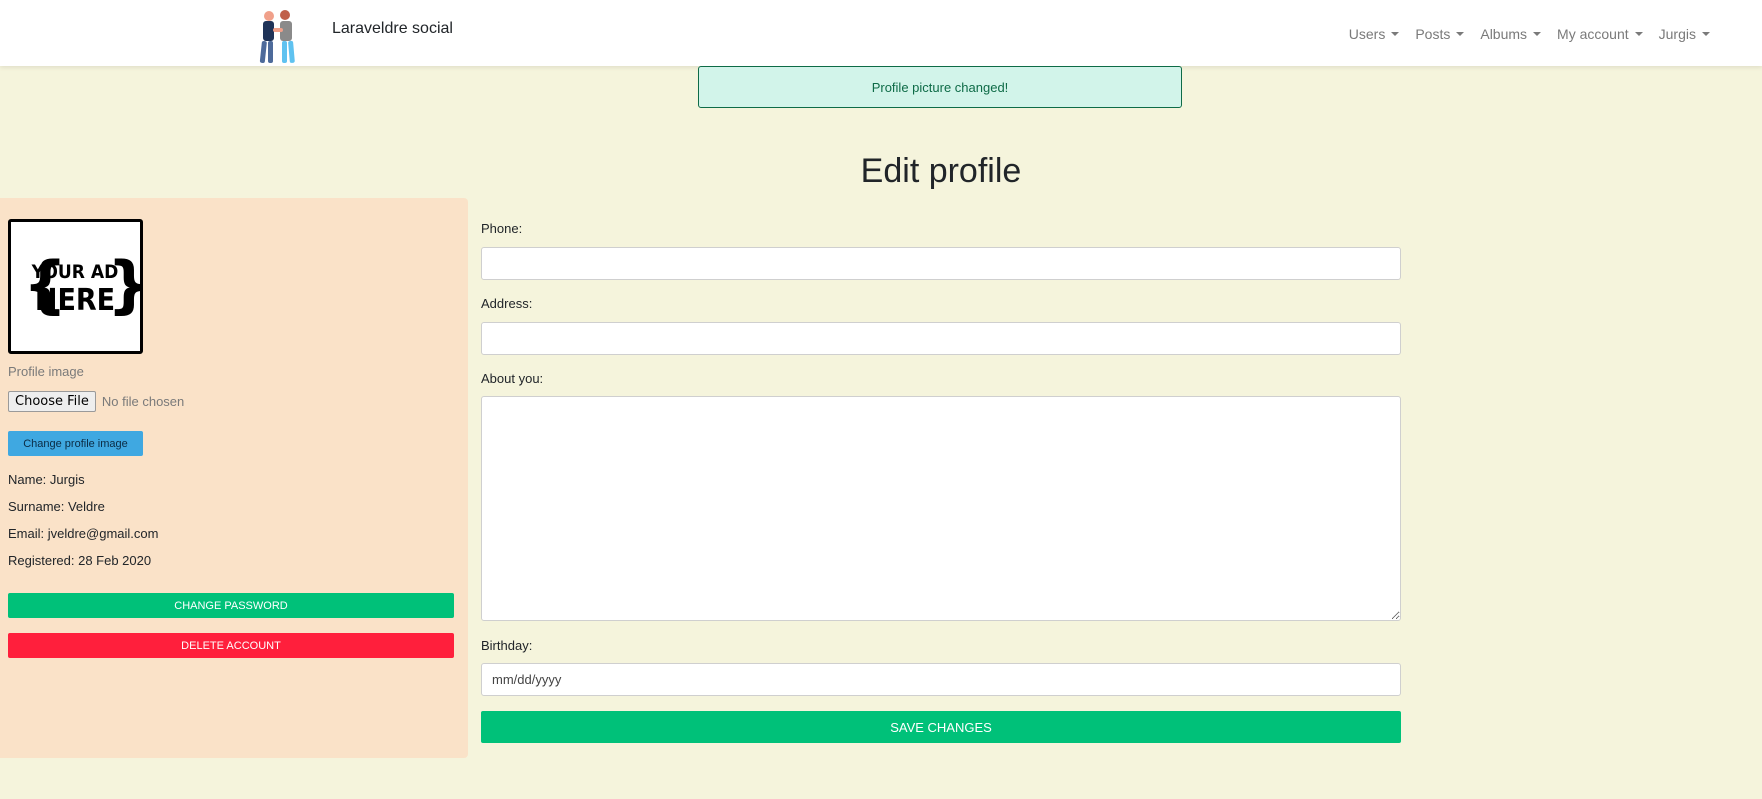  I want to click on profile-image: { } YOUR AD HERE, so click(75, 286).